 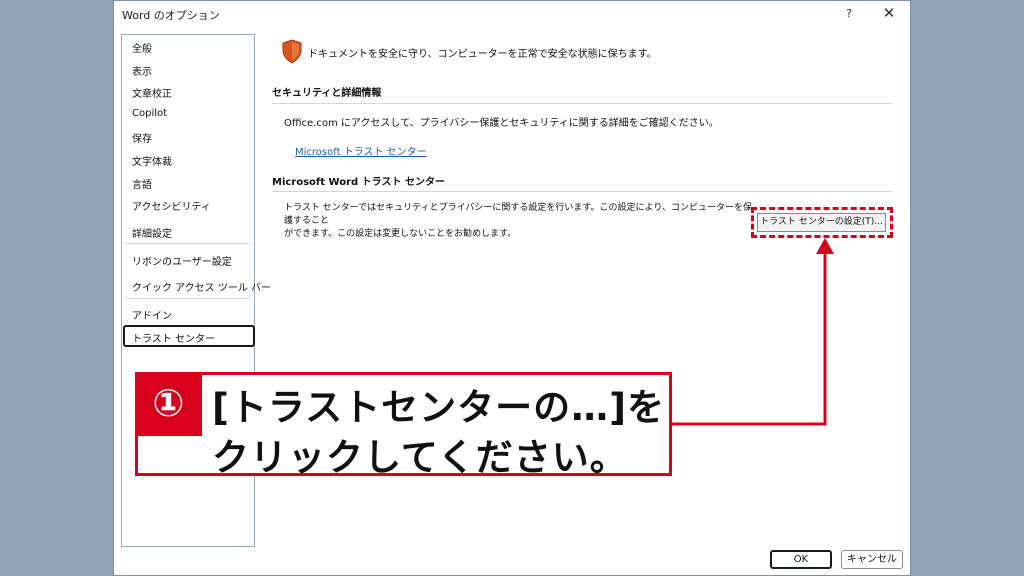 What do you see at coordinates (358, 182) in the screenshot?
I see `word-trust-center-heading: Microsoft Word トラスト センター` at bounding box center [358, 182].